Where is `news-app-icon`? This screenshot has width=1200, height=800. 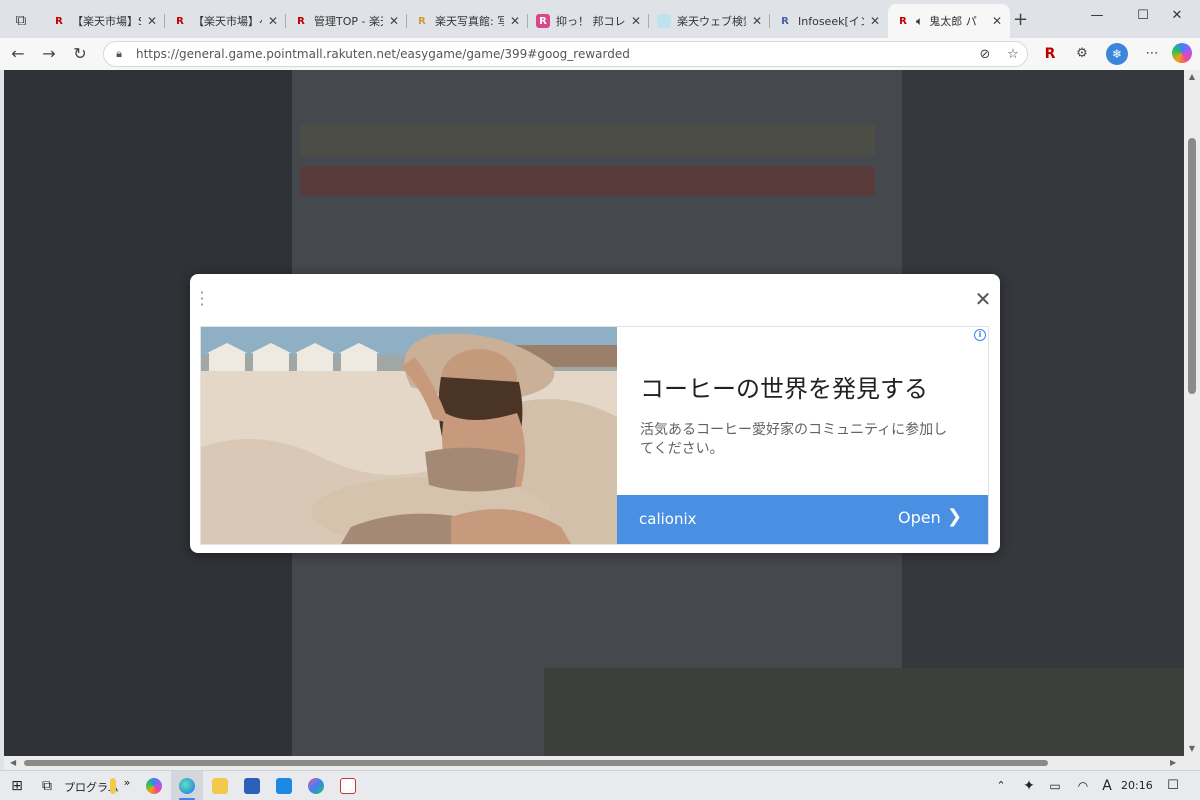 news-app-icon is located at coordinates (348, 786).